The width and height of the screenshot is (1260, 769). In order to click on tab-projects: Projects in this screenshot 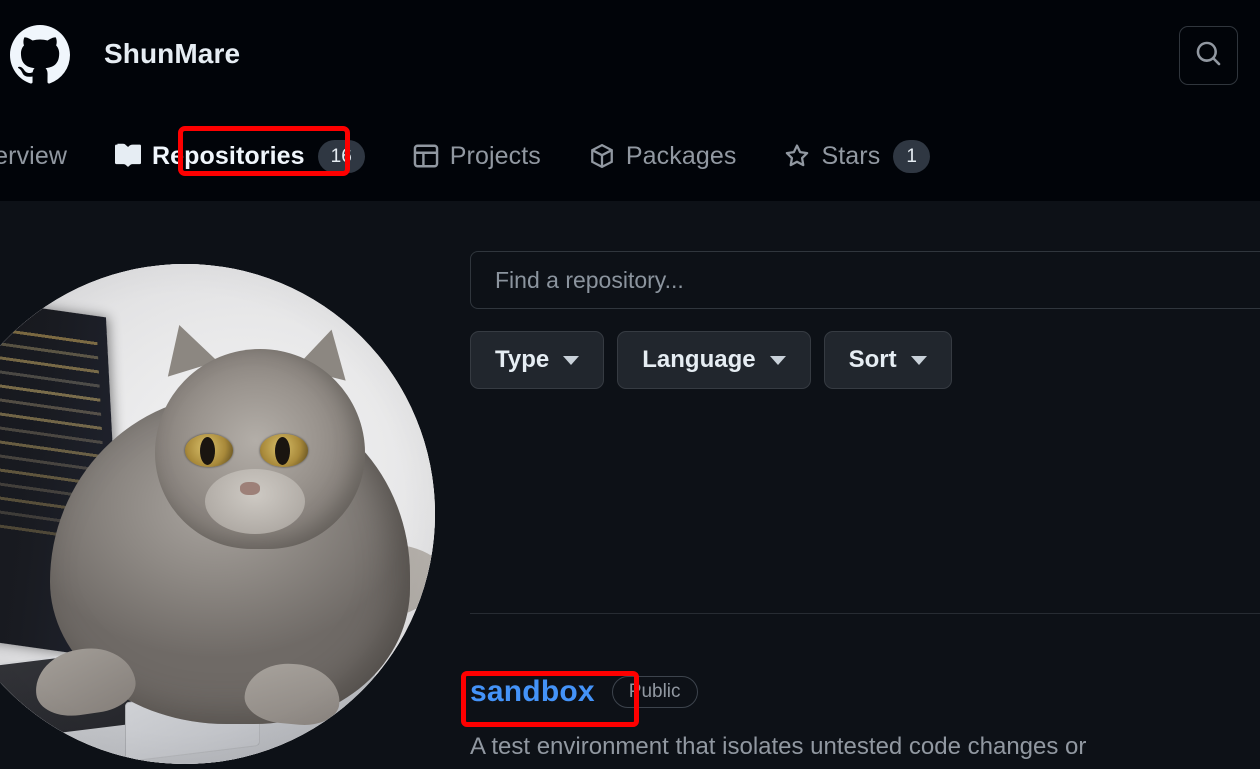, I will do `click(477, 156)`.